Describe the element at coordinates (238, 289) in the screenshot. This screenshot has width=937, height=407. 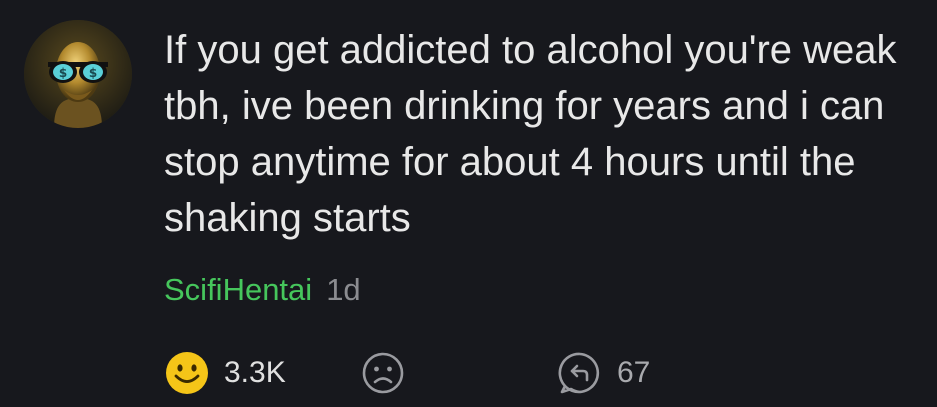
I see `author-name: ScifiHentai` at that location.